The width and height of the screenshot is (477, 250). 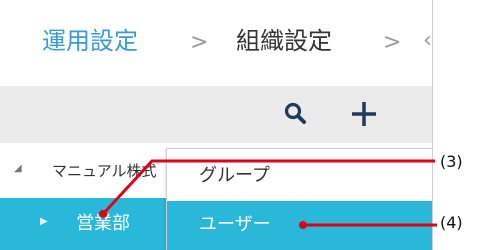 I want to click on breadcrumb-item-operation-settings: 運用設定, so click(x=90, y=41).